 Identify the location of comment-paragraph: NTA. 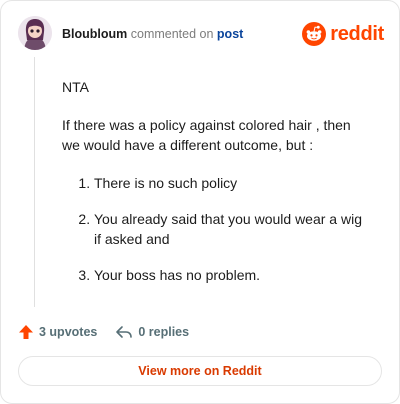
(75, 87).